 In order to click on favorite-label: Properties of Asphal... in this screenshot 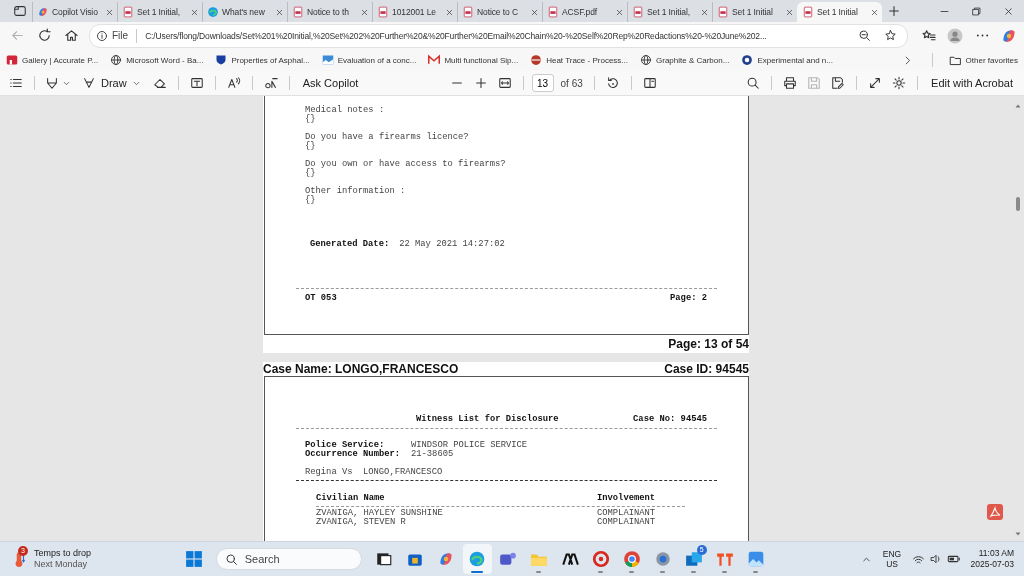, I will do `click(270, 60)`.